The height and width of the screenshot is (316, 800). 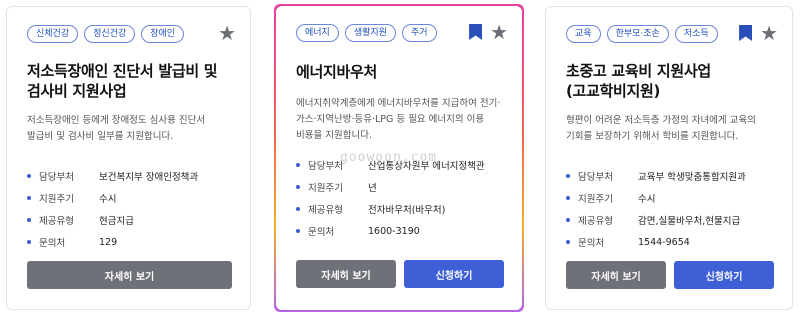 I want to click on info-row: 제공유형 전자바우처(바우처), so click(x=399, y=209).